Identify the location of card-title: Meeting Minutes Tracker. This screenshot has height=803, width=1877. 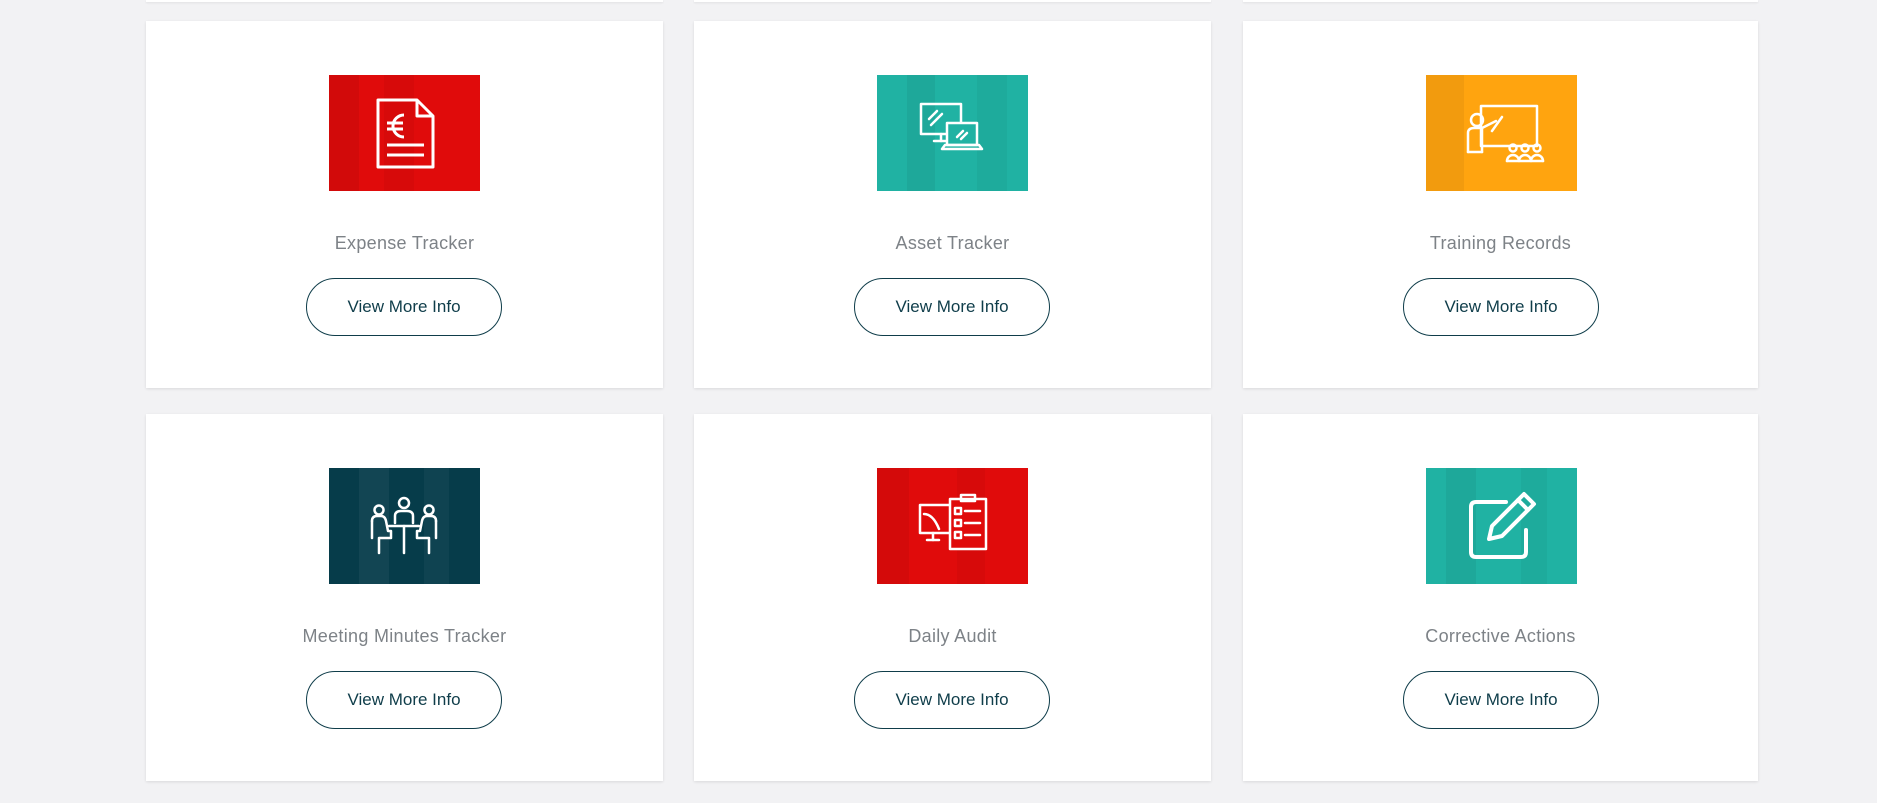
(404, 636).